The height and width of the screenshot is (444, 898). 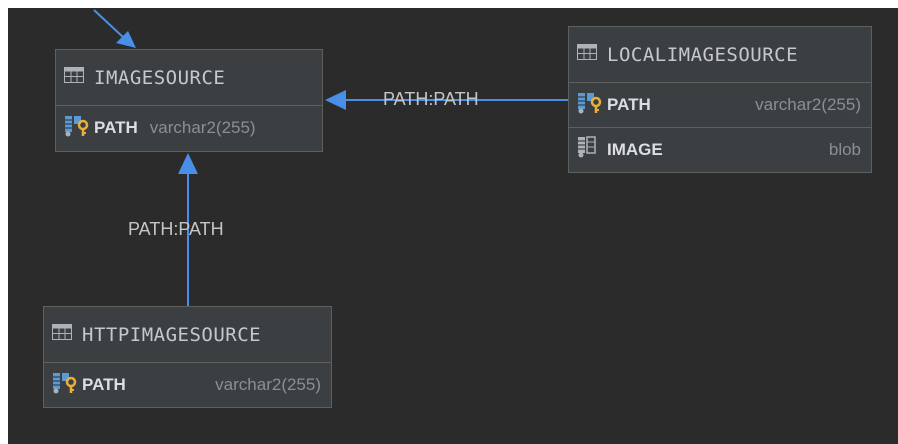 I want to click on table-httpimagesource: HTTPIMAGESOURCE PATH varchar2(255), so click(x=187, y=357).